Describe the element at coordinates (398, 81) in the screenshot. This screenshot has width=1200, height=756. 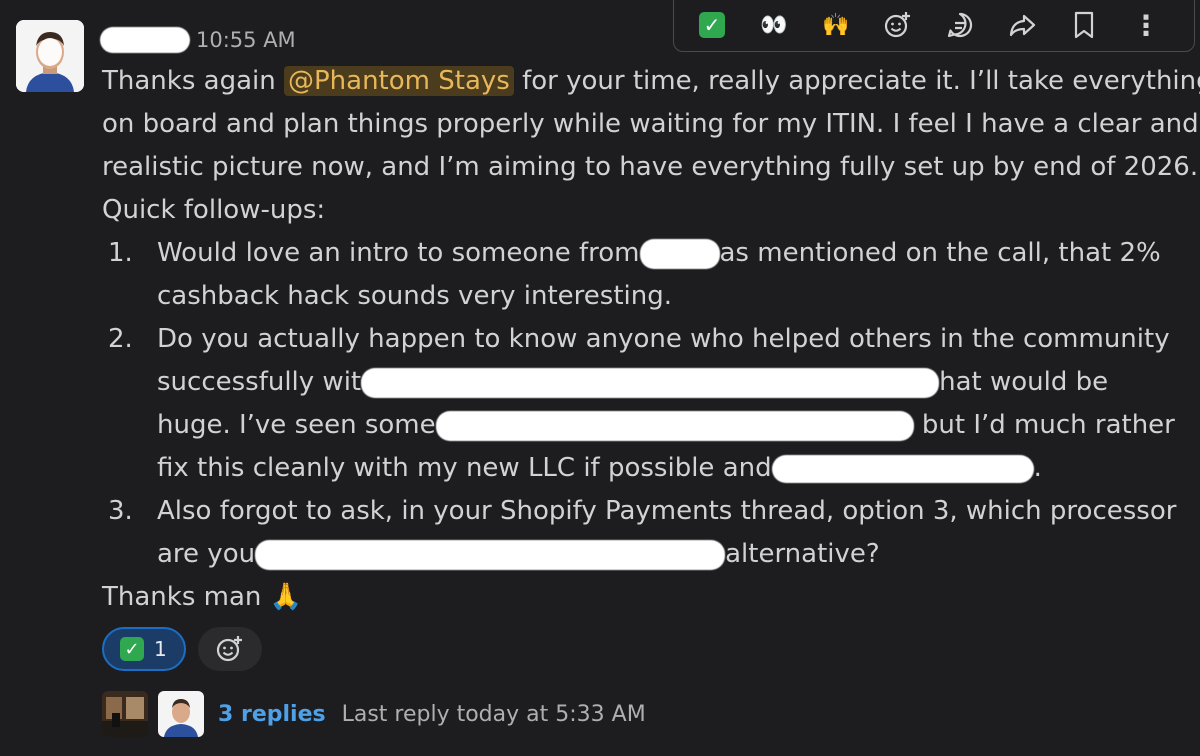
I see `user-mention: @Phantom Stays` at that location.